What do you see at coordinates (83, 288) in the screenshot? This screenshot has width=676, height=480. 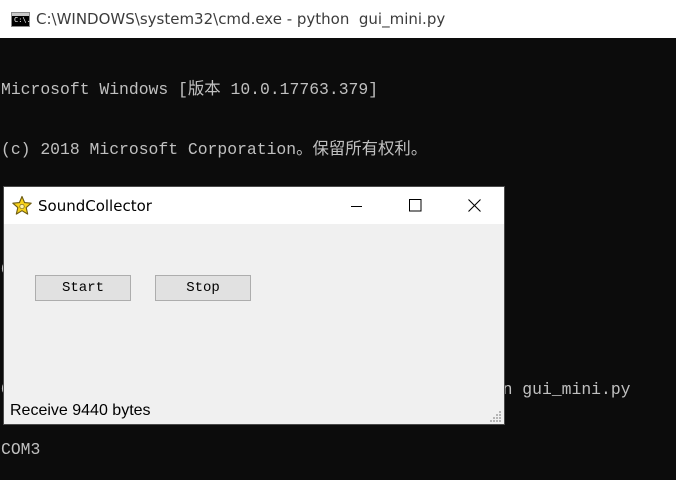 I see `start-button: Start` at bounding box center [83, 288].